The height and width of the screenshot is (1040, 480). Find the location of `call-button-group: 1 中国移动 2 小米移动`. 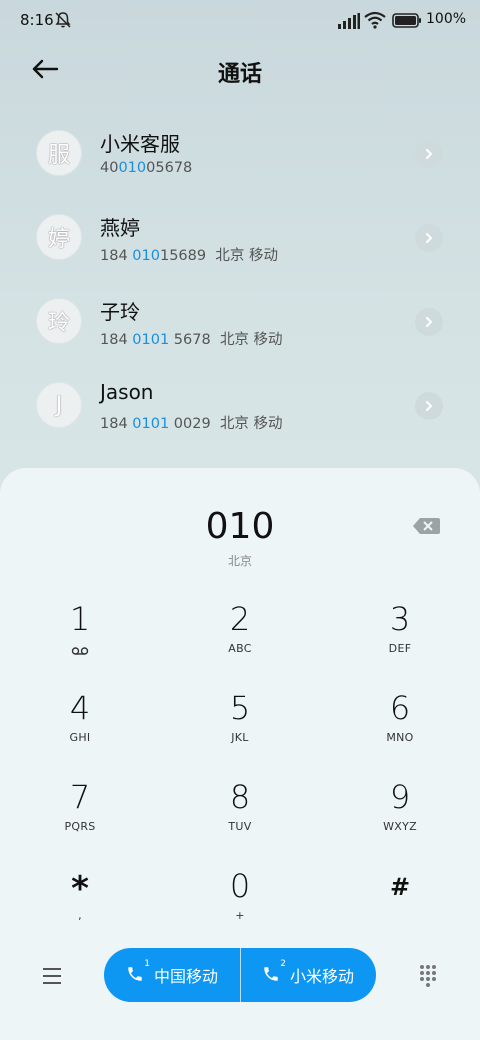

call-button-group: 1 中国移动 2 小米移动 is located at coordinates (240, 975).